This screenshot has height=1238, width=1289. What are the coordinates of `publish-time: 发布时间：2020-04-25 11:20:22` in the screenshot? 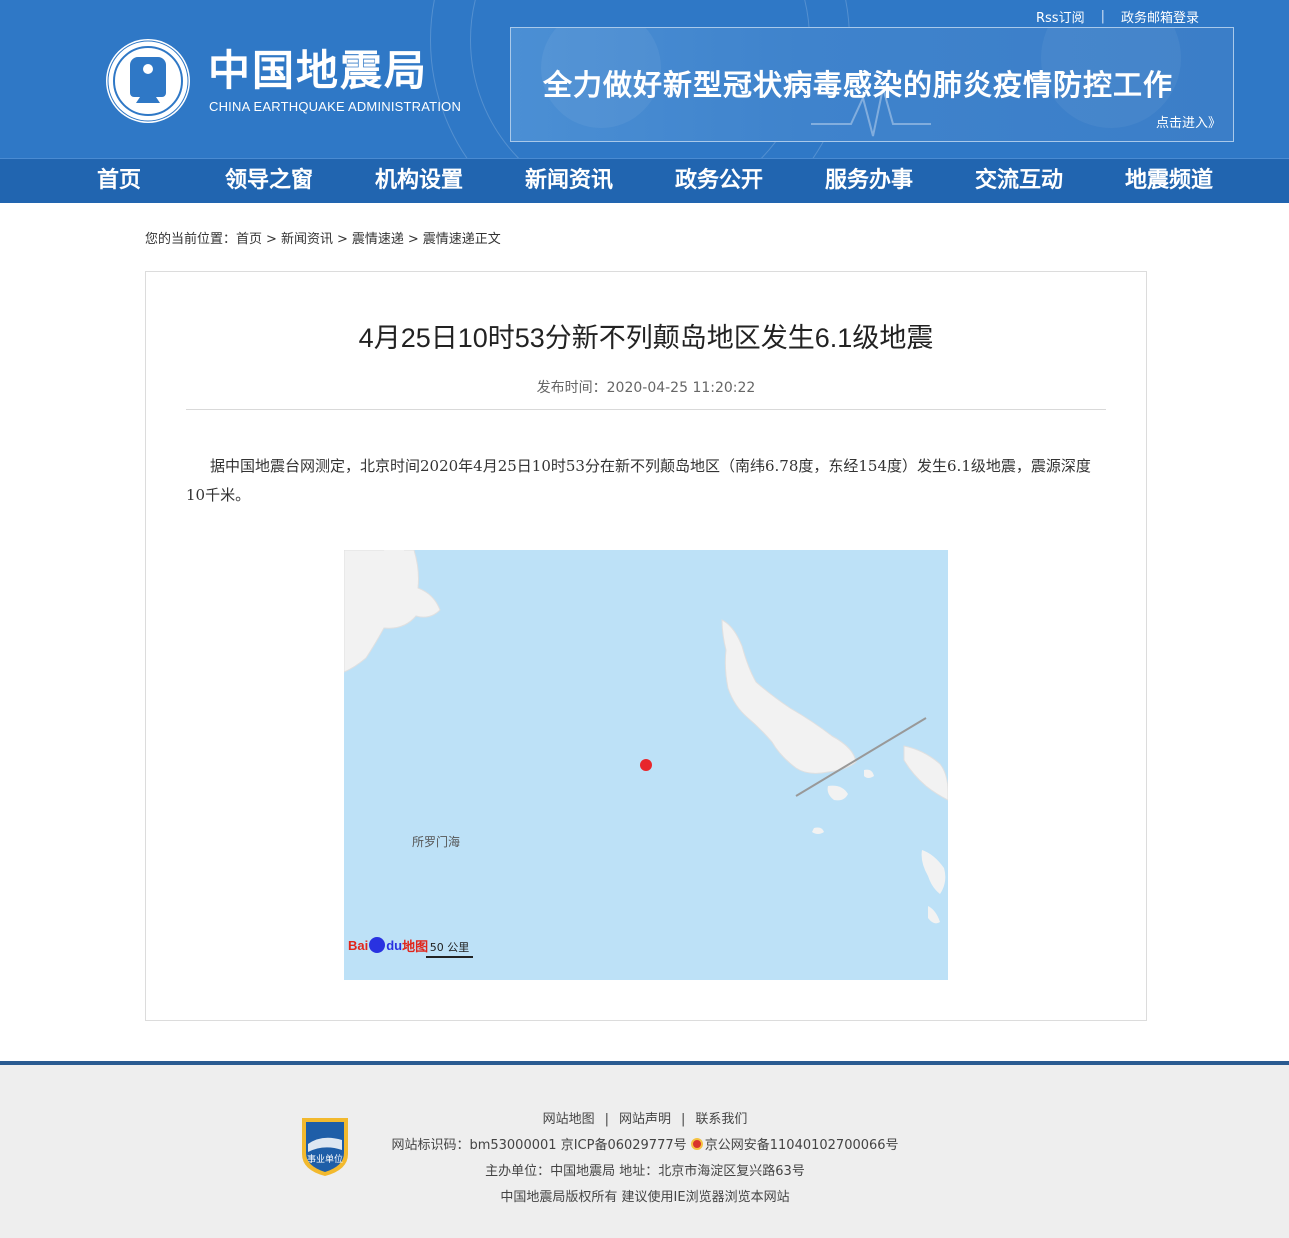 It's located at (646, 388).